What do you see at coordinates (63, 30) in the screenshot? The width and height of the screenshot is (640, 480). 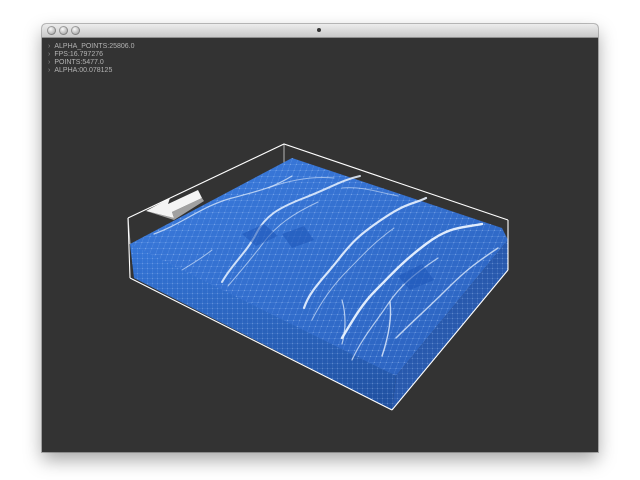 I see `minimize-window-button` at bounding box center [63, 30].